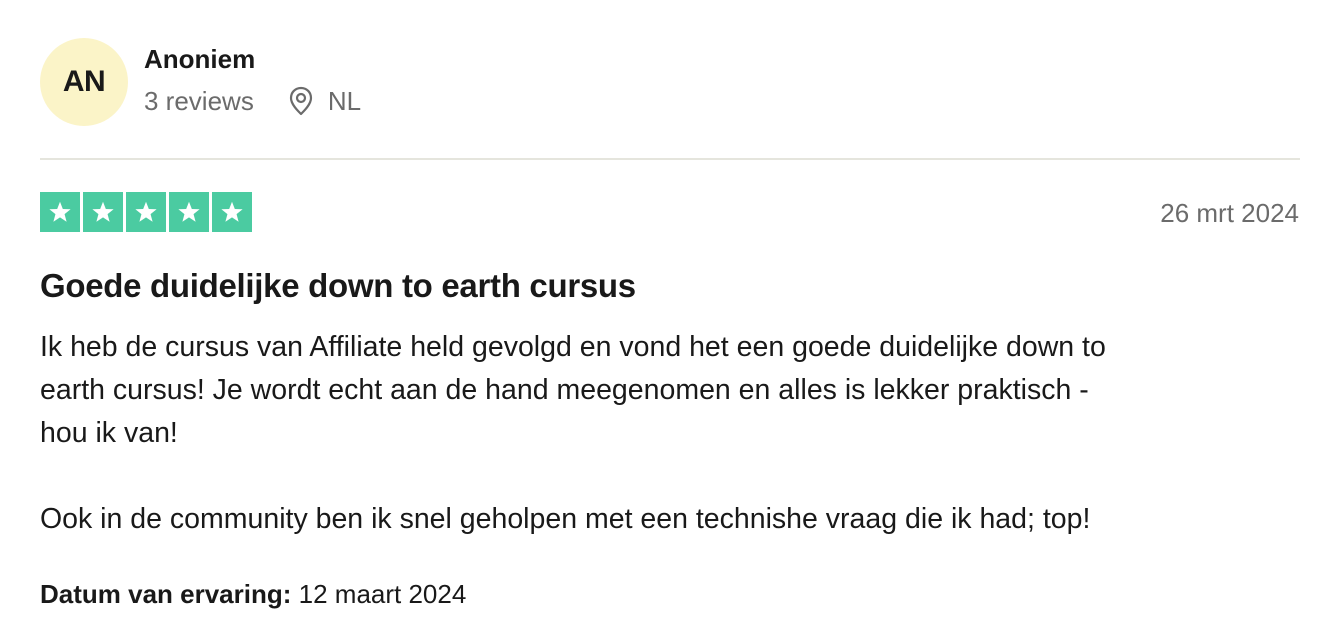 The height and width of the screenshot is (632, 1342). What do you see at coordinates (252, 59) in the screenshot?
I see `reviewer-name: Anoniem` at bounding box center [252, 59].